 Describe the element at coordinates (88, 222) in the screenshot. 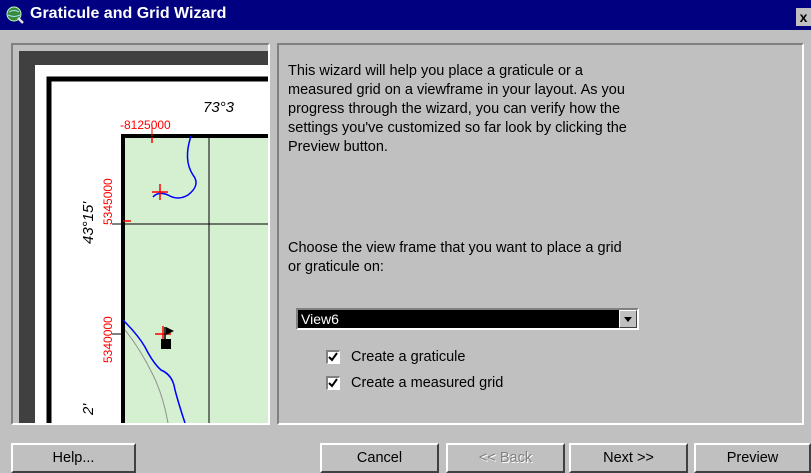

I see `graticule-left-label: 43°15'` at that location.